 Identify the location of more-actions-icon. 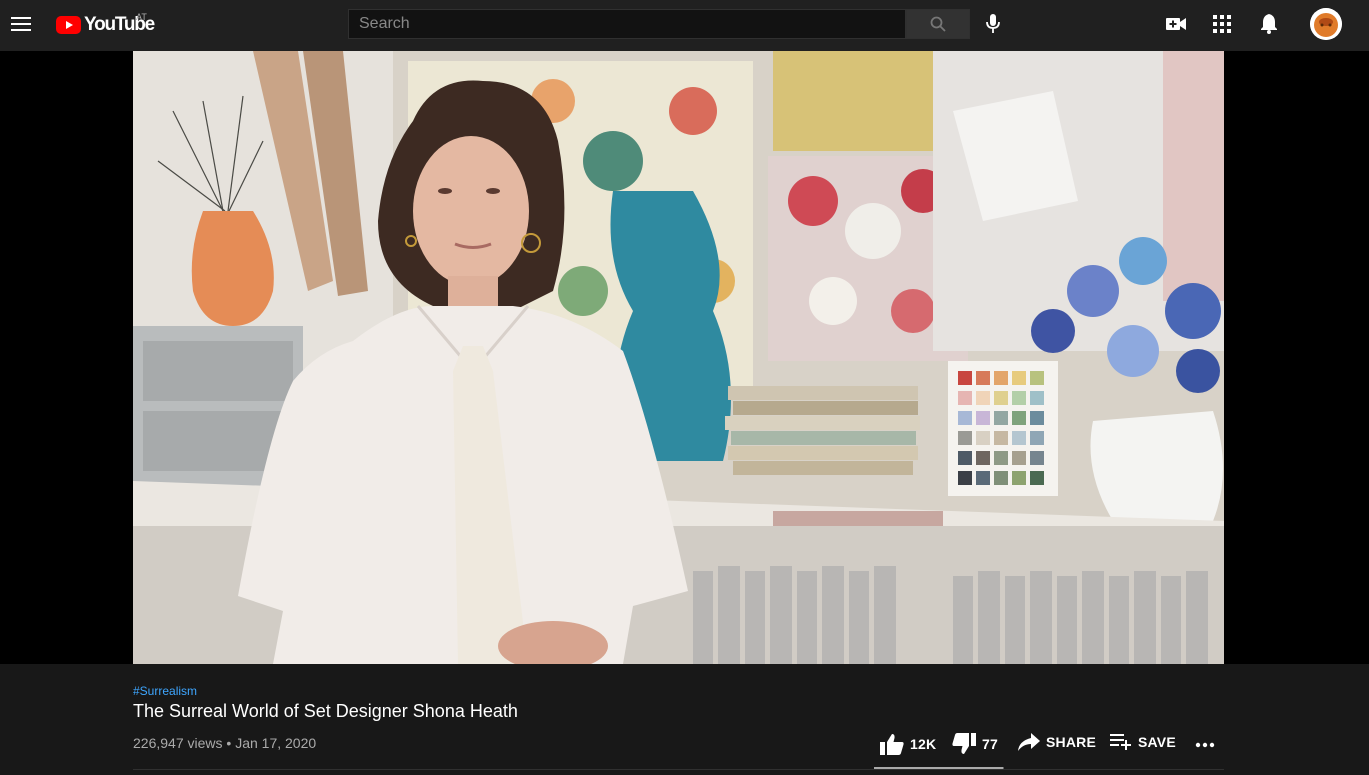
(1205, 745).